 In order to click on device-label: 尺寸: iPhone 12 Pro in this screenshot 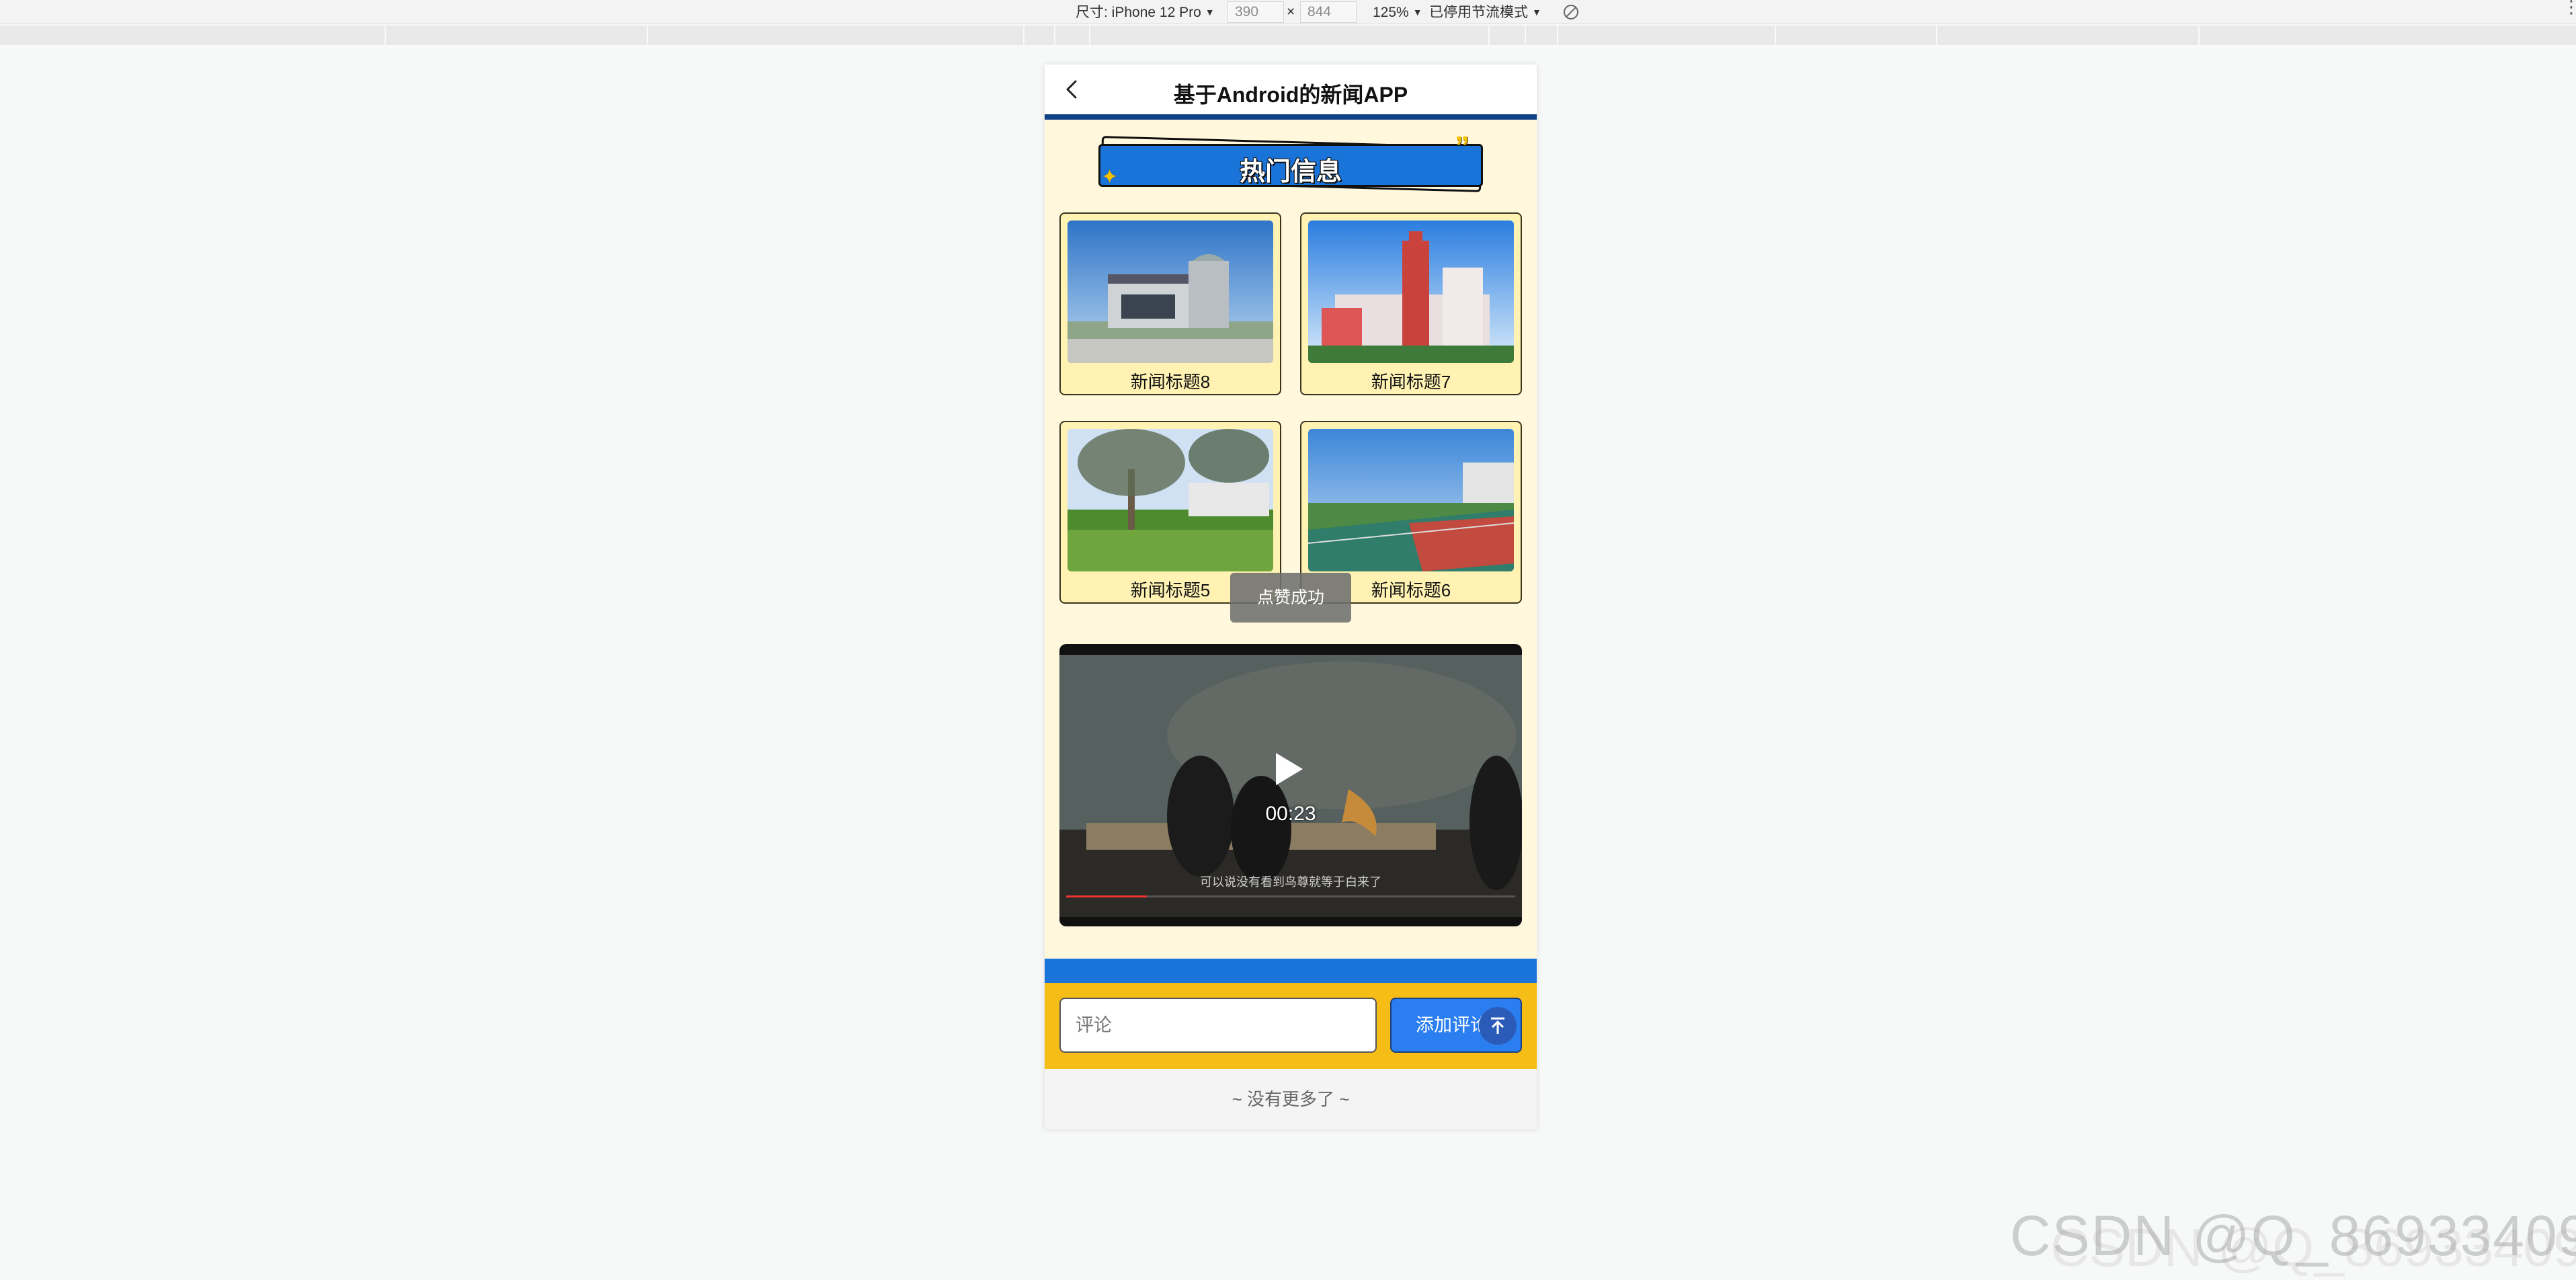, I will do `click(1138, 13)`.